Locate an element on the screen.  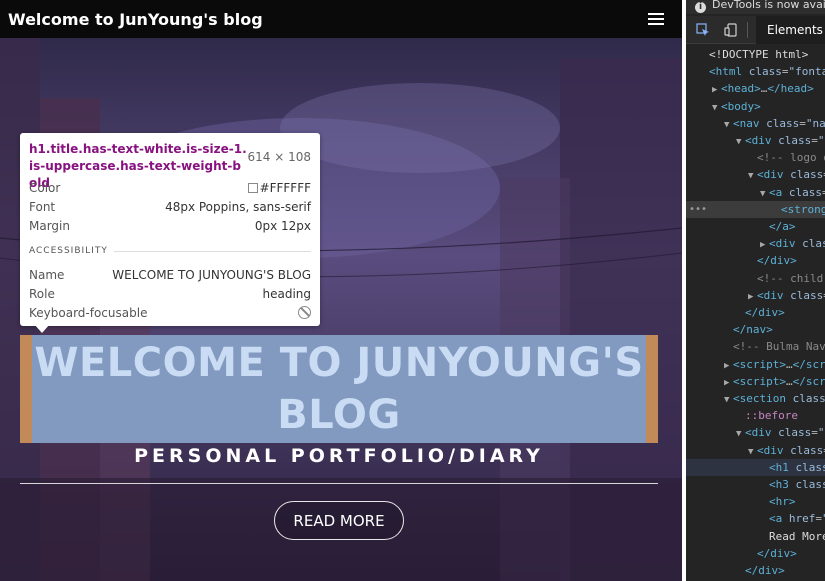
hero-subtitle: Personal Portfolio/Diary is located at coordinates (339, 456).